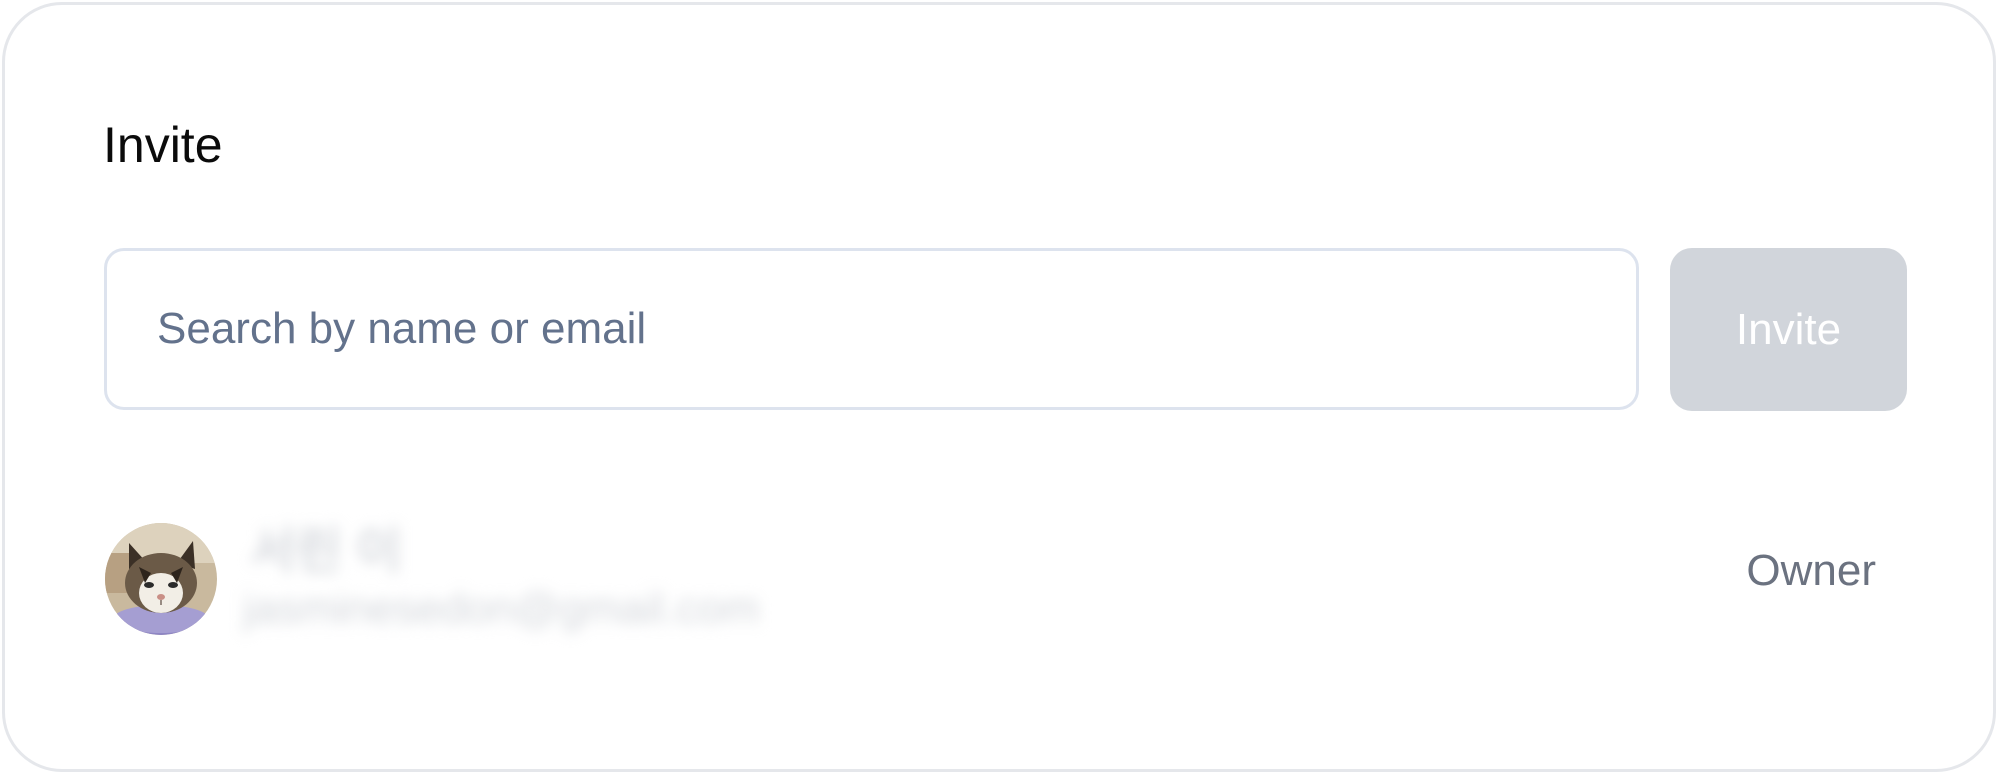  I want to click on invite-button: Invite, so click(1788, 329).